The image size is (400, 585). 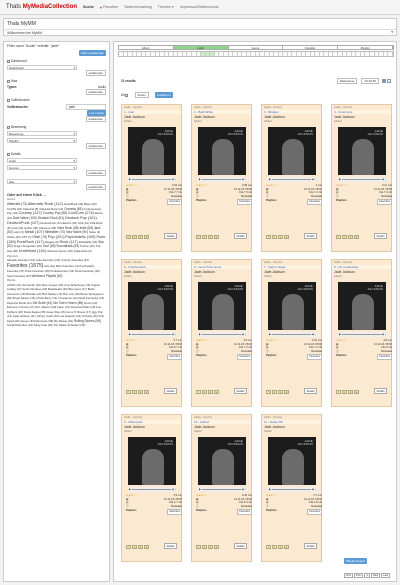 What do you see at coordinates (31, 285) in the screenshot?
I see `tag-link: Aerosmith (19)` at bounding box center [31, 285].